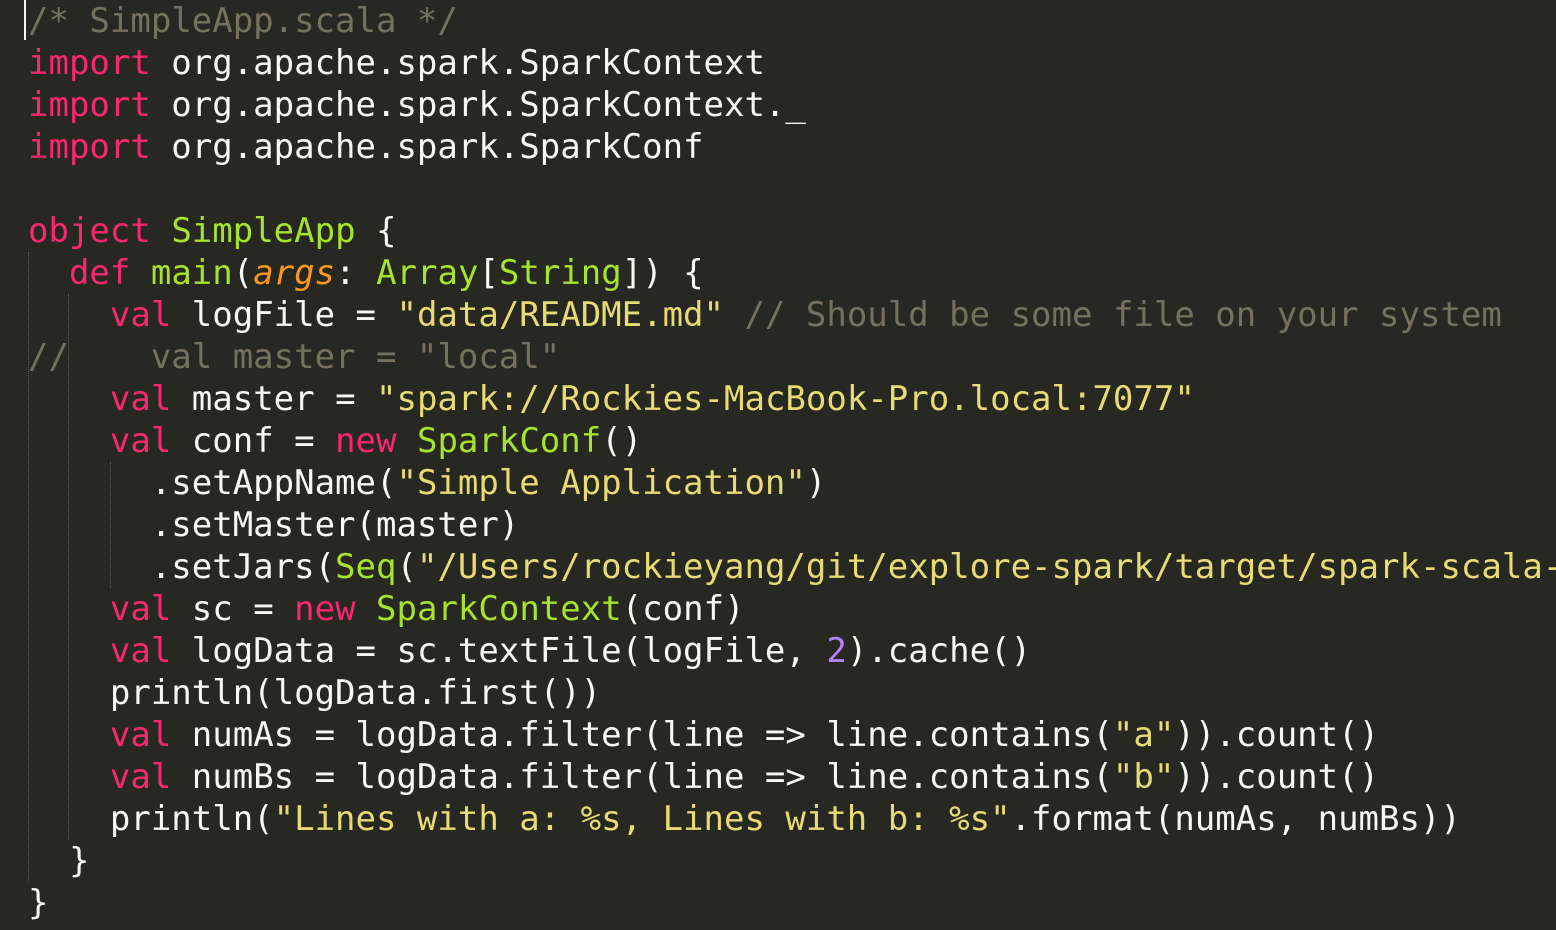 The height and width of the screenshot is (930, 1556). I want to click on code-token-plain: .setJars(, so click(182, 567).